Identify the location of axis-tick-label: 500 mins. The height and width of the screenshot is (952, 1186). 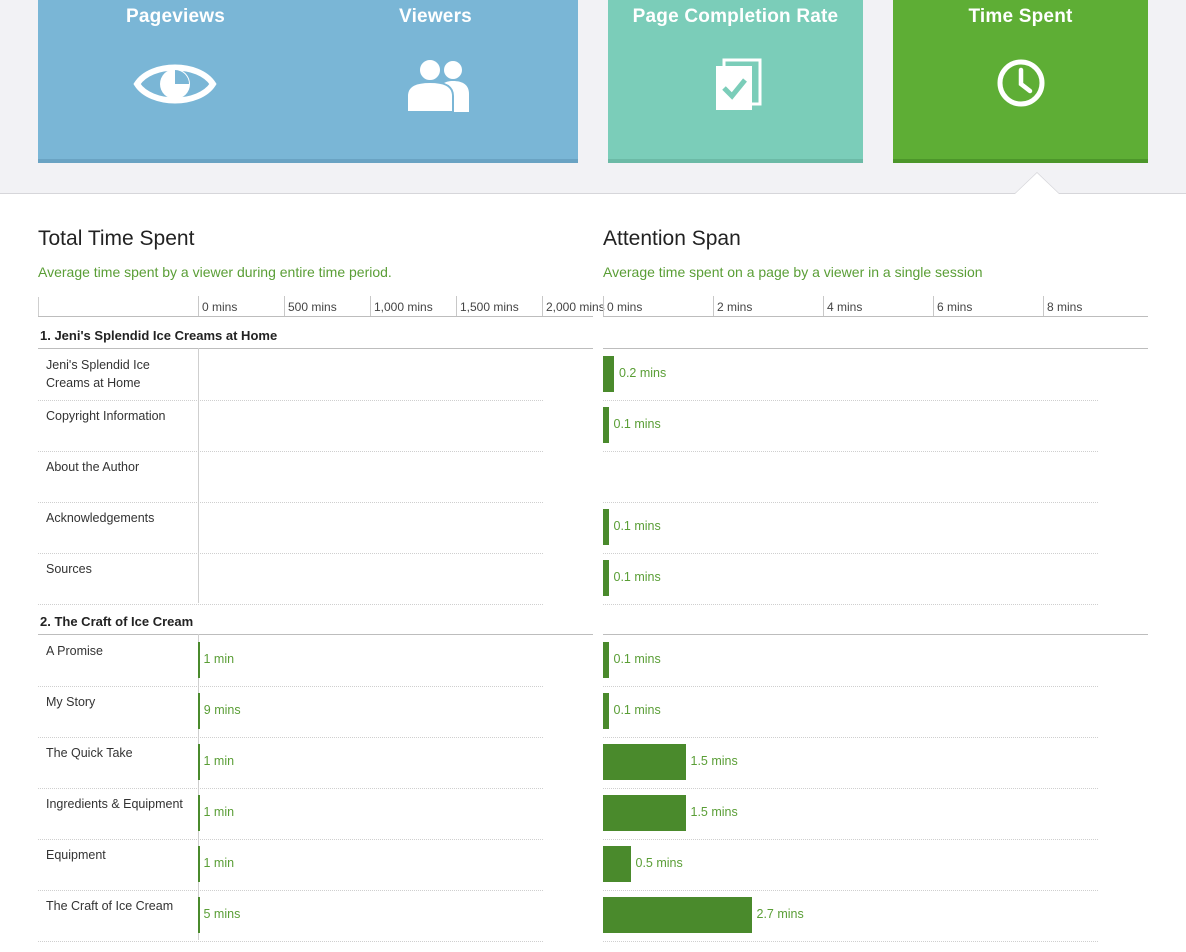
(327, 306).